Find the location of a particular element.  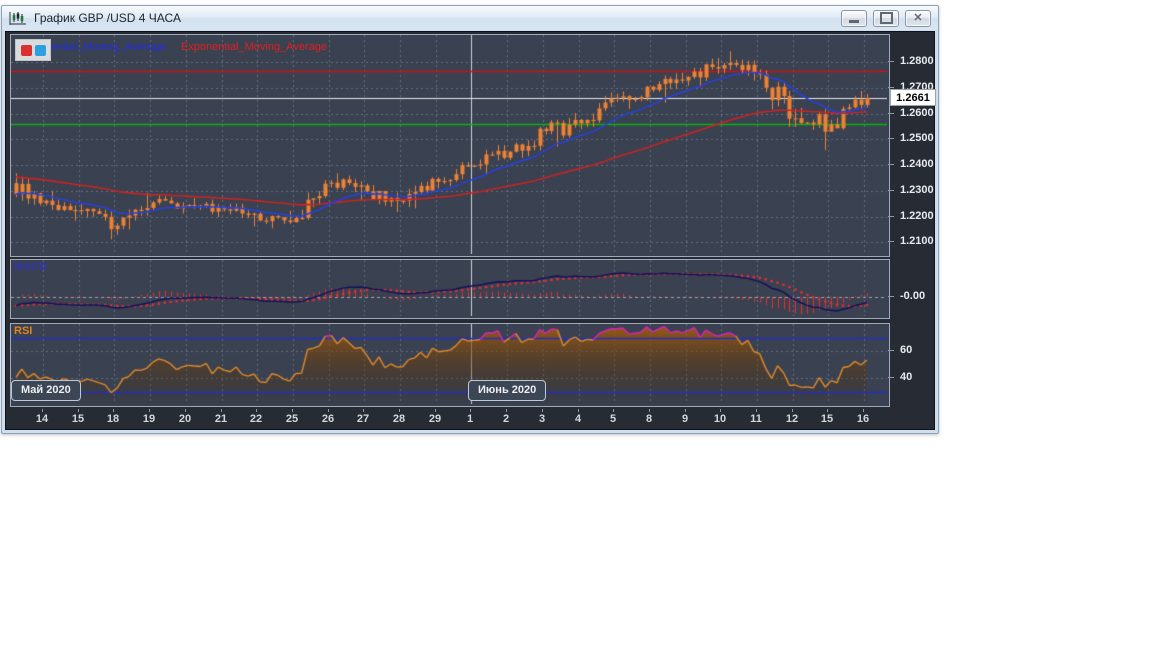

time-axis-label: 3 is located at coordinates (542, 419).